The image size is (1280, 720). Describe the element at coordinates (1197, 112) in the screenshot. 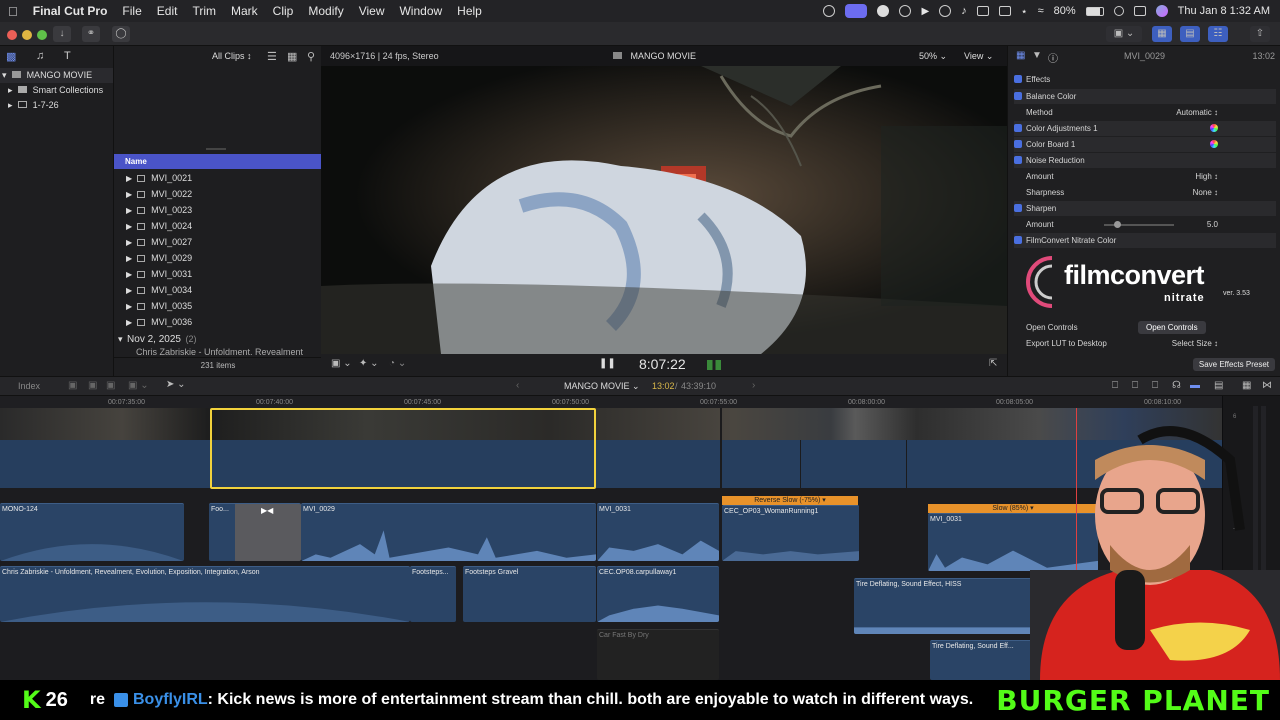

I see `inspector-row-value: Automatic ↕` at that location.